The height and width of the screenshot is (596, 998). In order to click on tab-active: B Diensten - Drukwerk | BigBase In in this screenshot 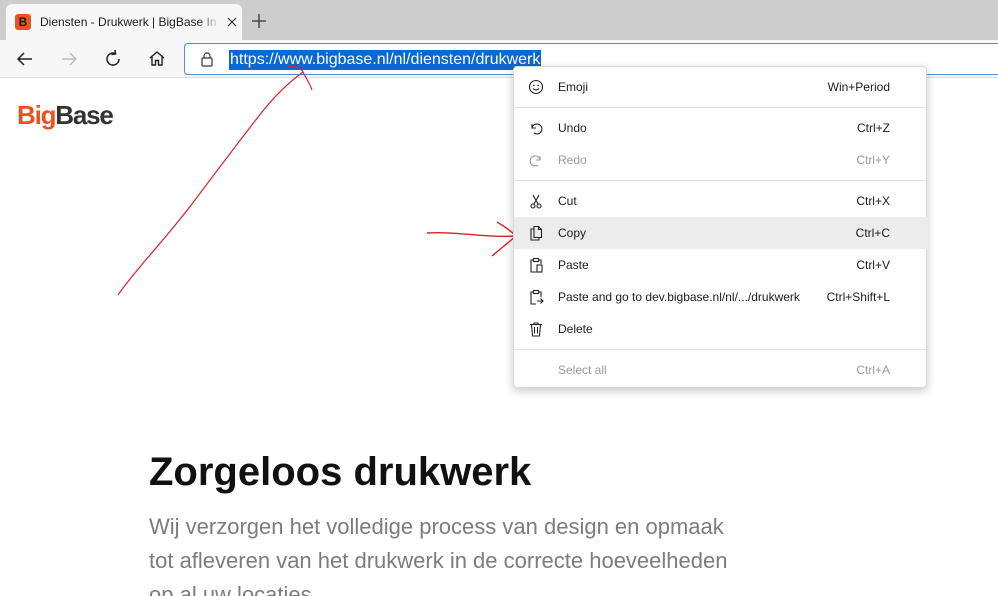, I will do `click(124, 22)`.